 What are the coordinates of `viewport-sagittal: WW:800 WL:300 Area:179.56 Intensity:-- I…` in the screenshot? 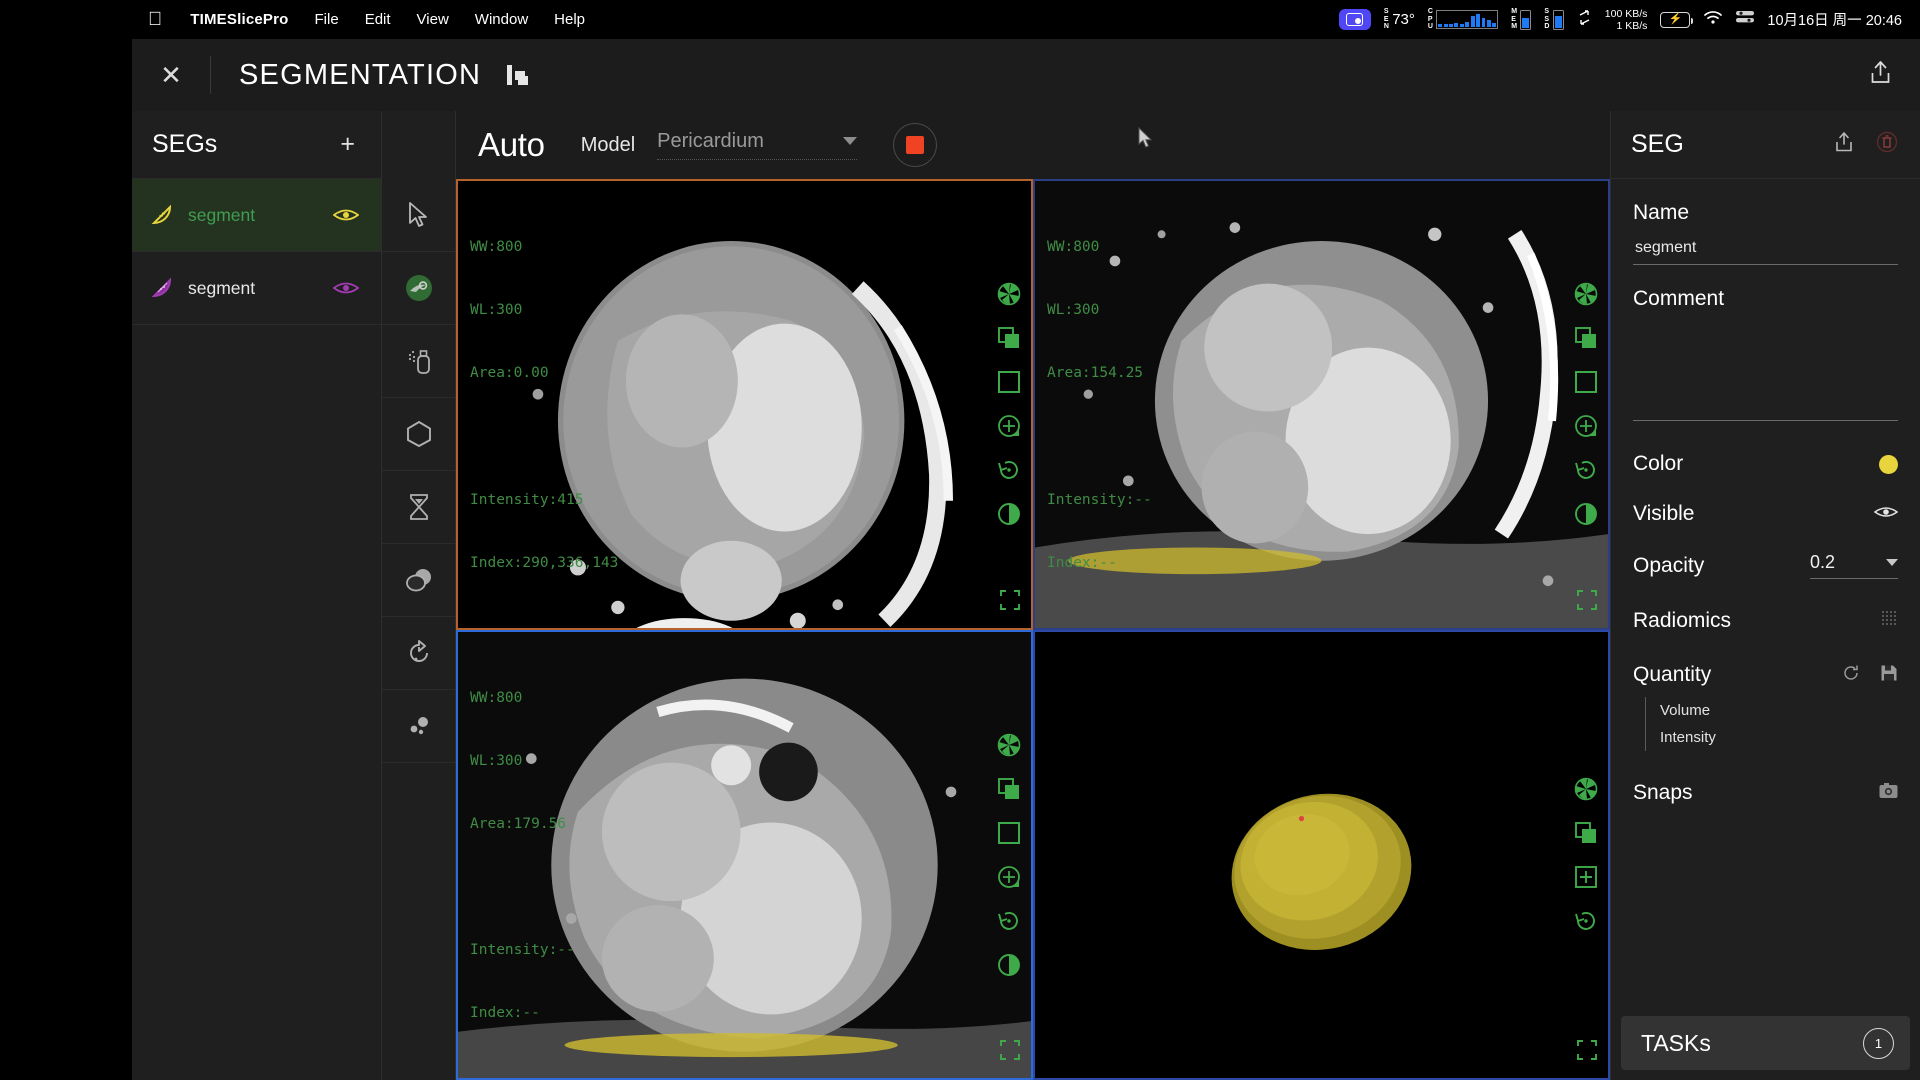 It's located at (744, 854).